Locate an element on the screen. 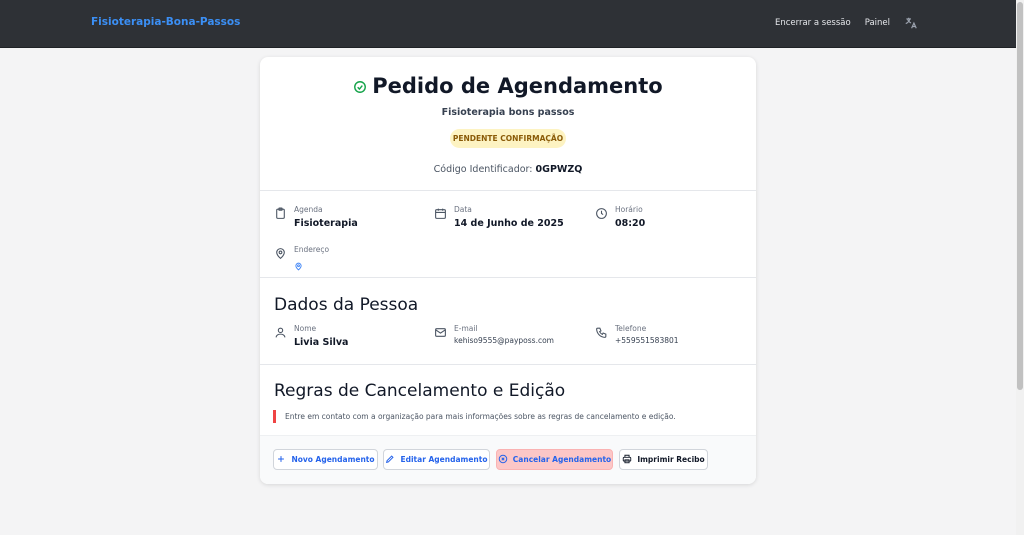 The width and height of the screenshot is (1024, 535). calendar-icon is located at coordinates (440, 212).